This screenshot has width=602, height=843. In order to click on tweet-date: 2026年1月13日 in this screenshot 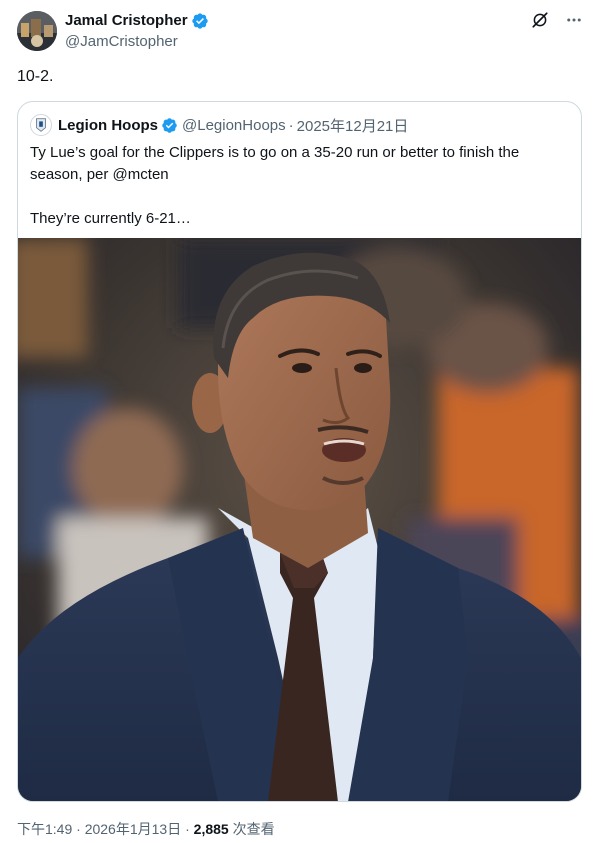, I will do `click(133, 829)`.